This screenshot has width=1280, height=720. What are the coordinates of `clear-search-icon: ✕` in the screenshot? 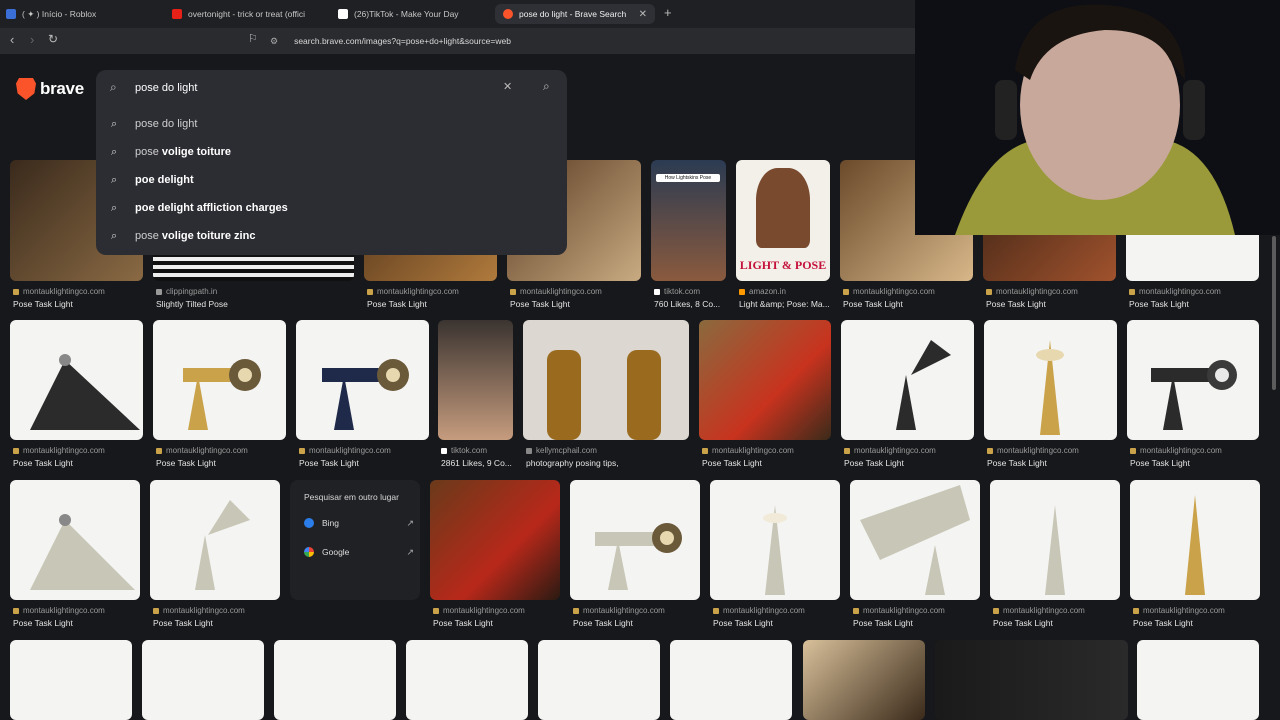 It's located at (507, 86).